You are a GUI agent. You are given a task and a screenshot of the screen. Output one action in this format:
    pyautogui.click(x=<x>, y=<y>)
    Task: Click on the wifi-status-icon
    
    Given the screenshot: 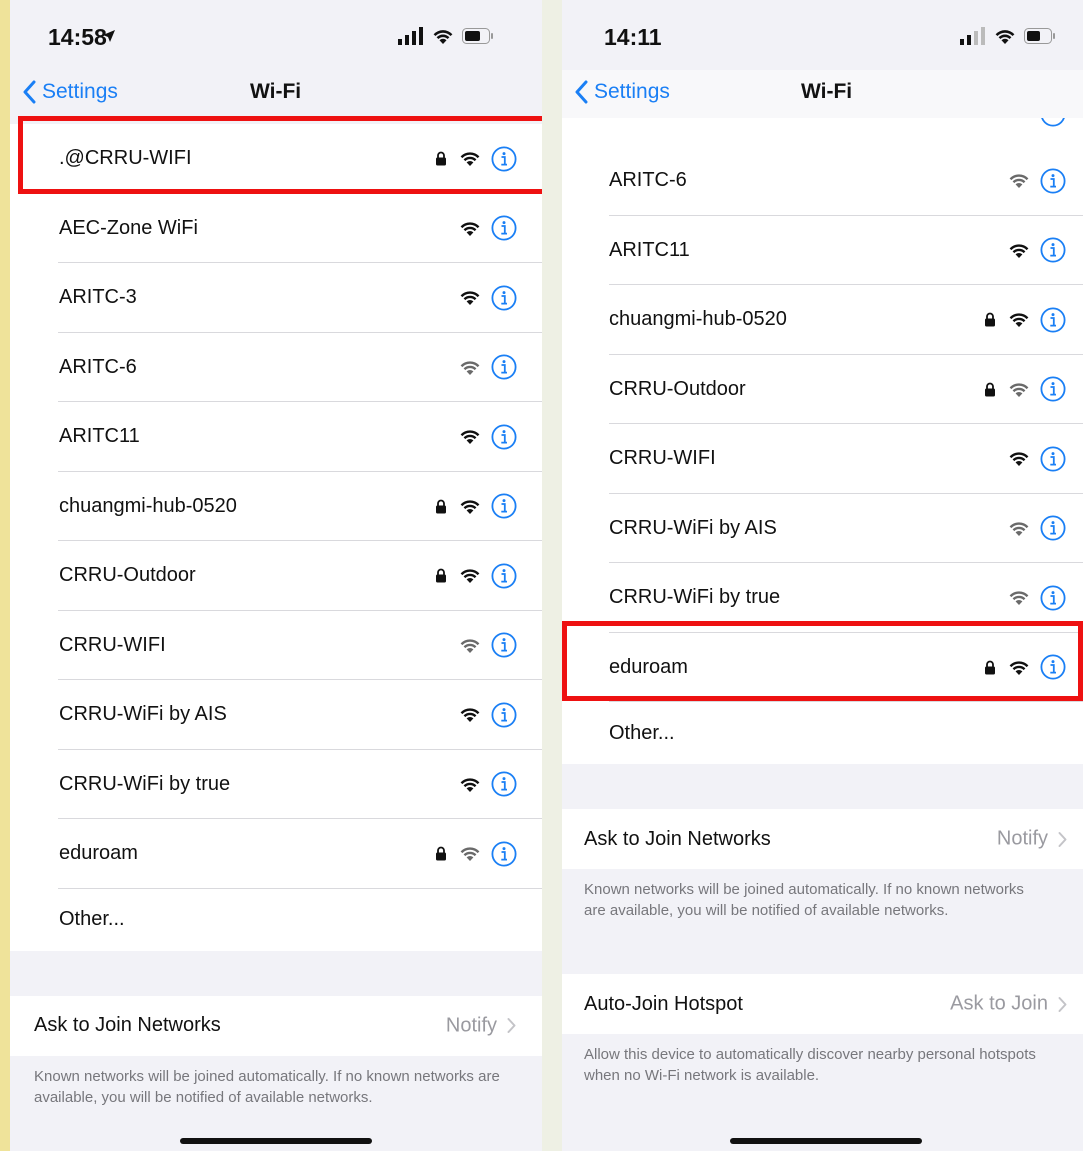 What is the action you would take?
    pyautogui.click(x=443, y=37)
    